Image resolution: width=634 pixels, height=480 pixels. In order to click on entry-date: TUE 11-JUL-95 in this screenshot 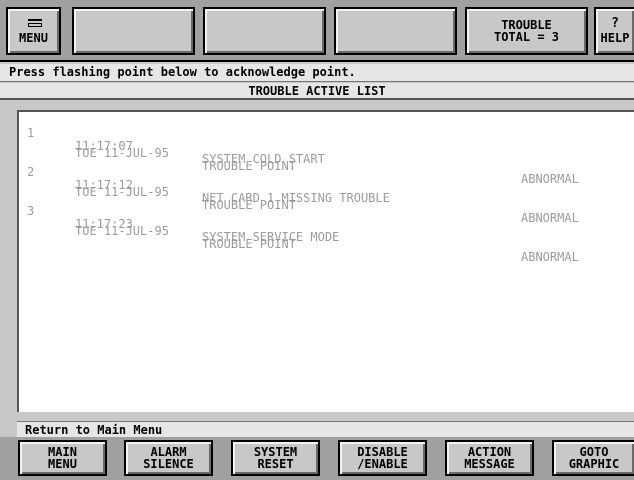, I will do `click(122, 231)`.